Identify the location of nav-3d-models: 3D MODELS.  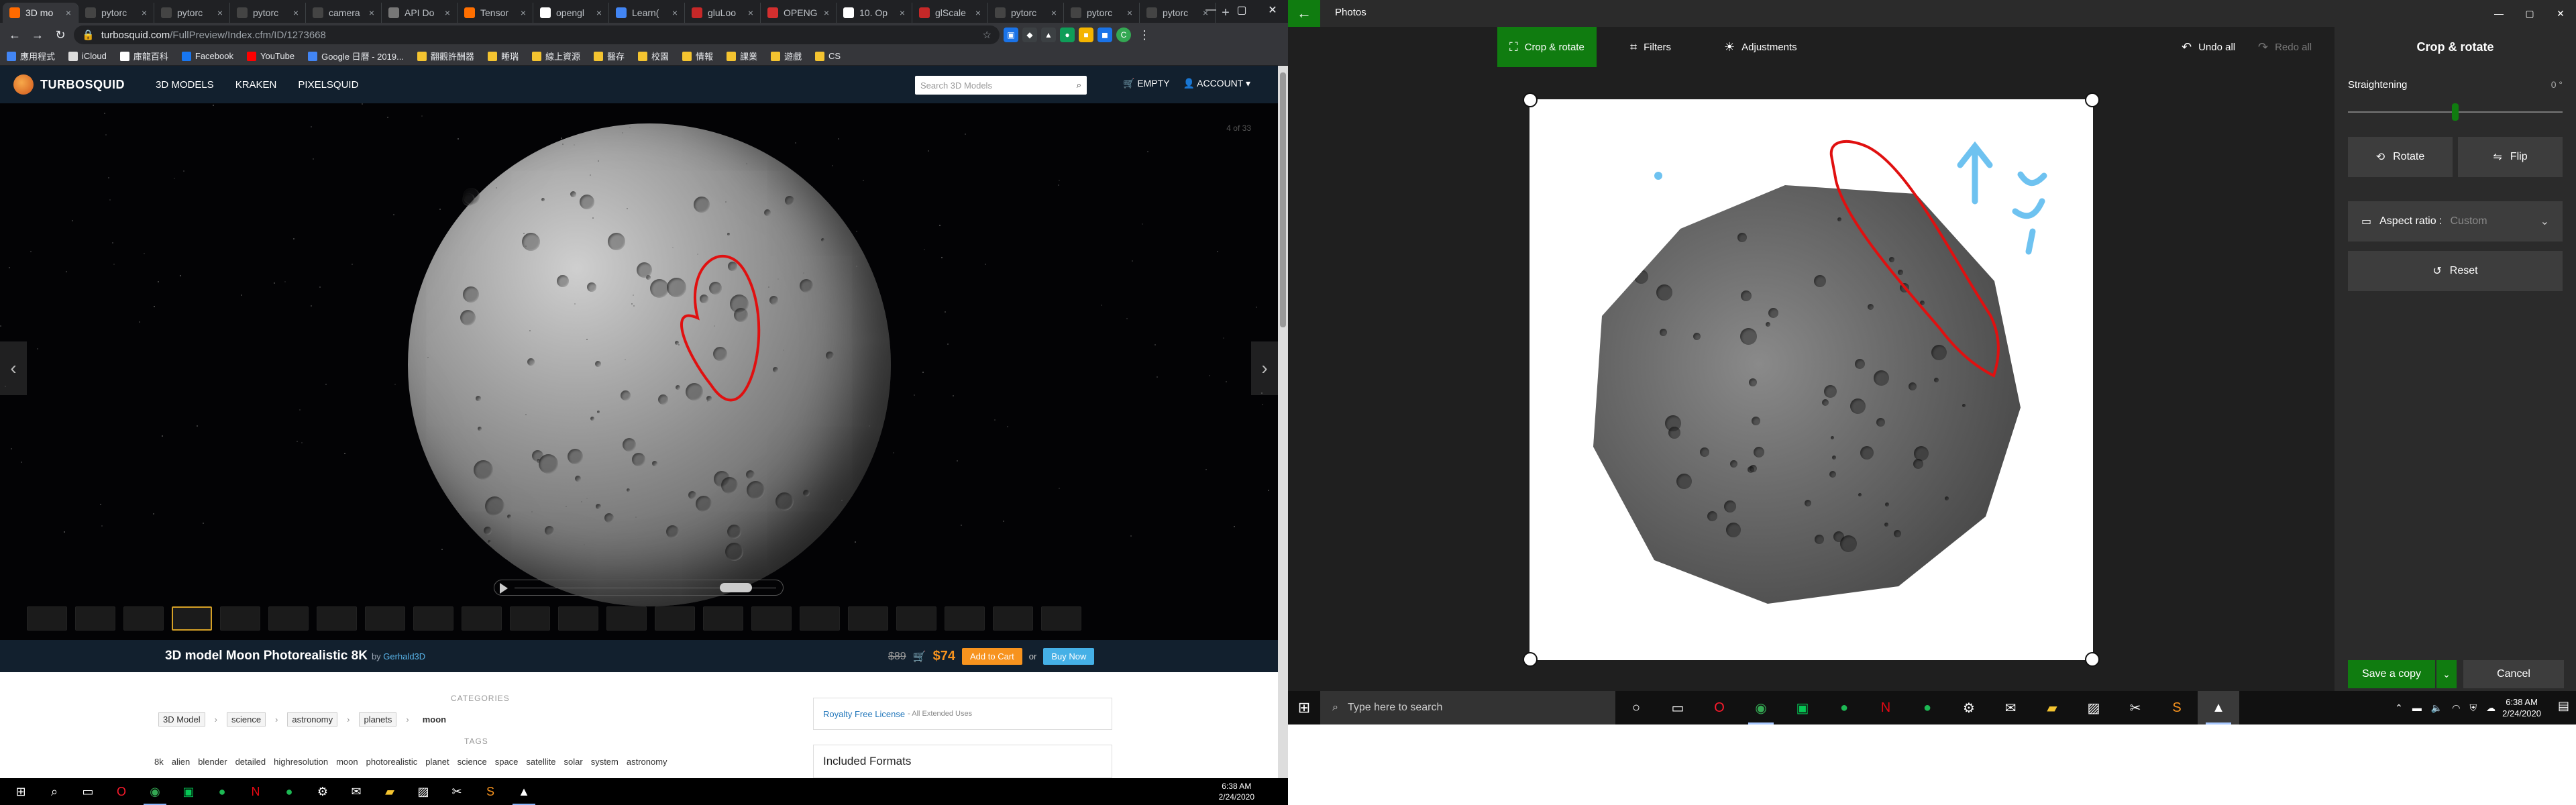
(185, 85).